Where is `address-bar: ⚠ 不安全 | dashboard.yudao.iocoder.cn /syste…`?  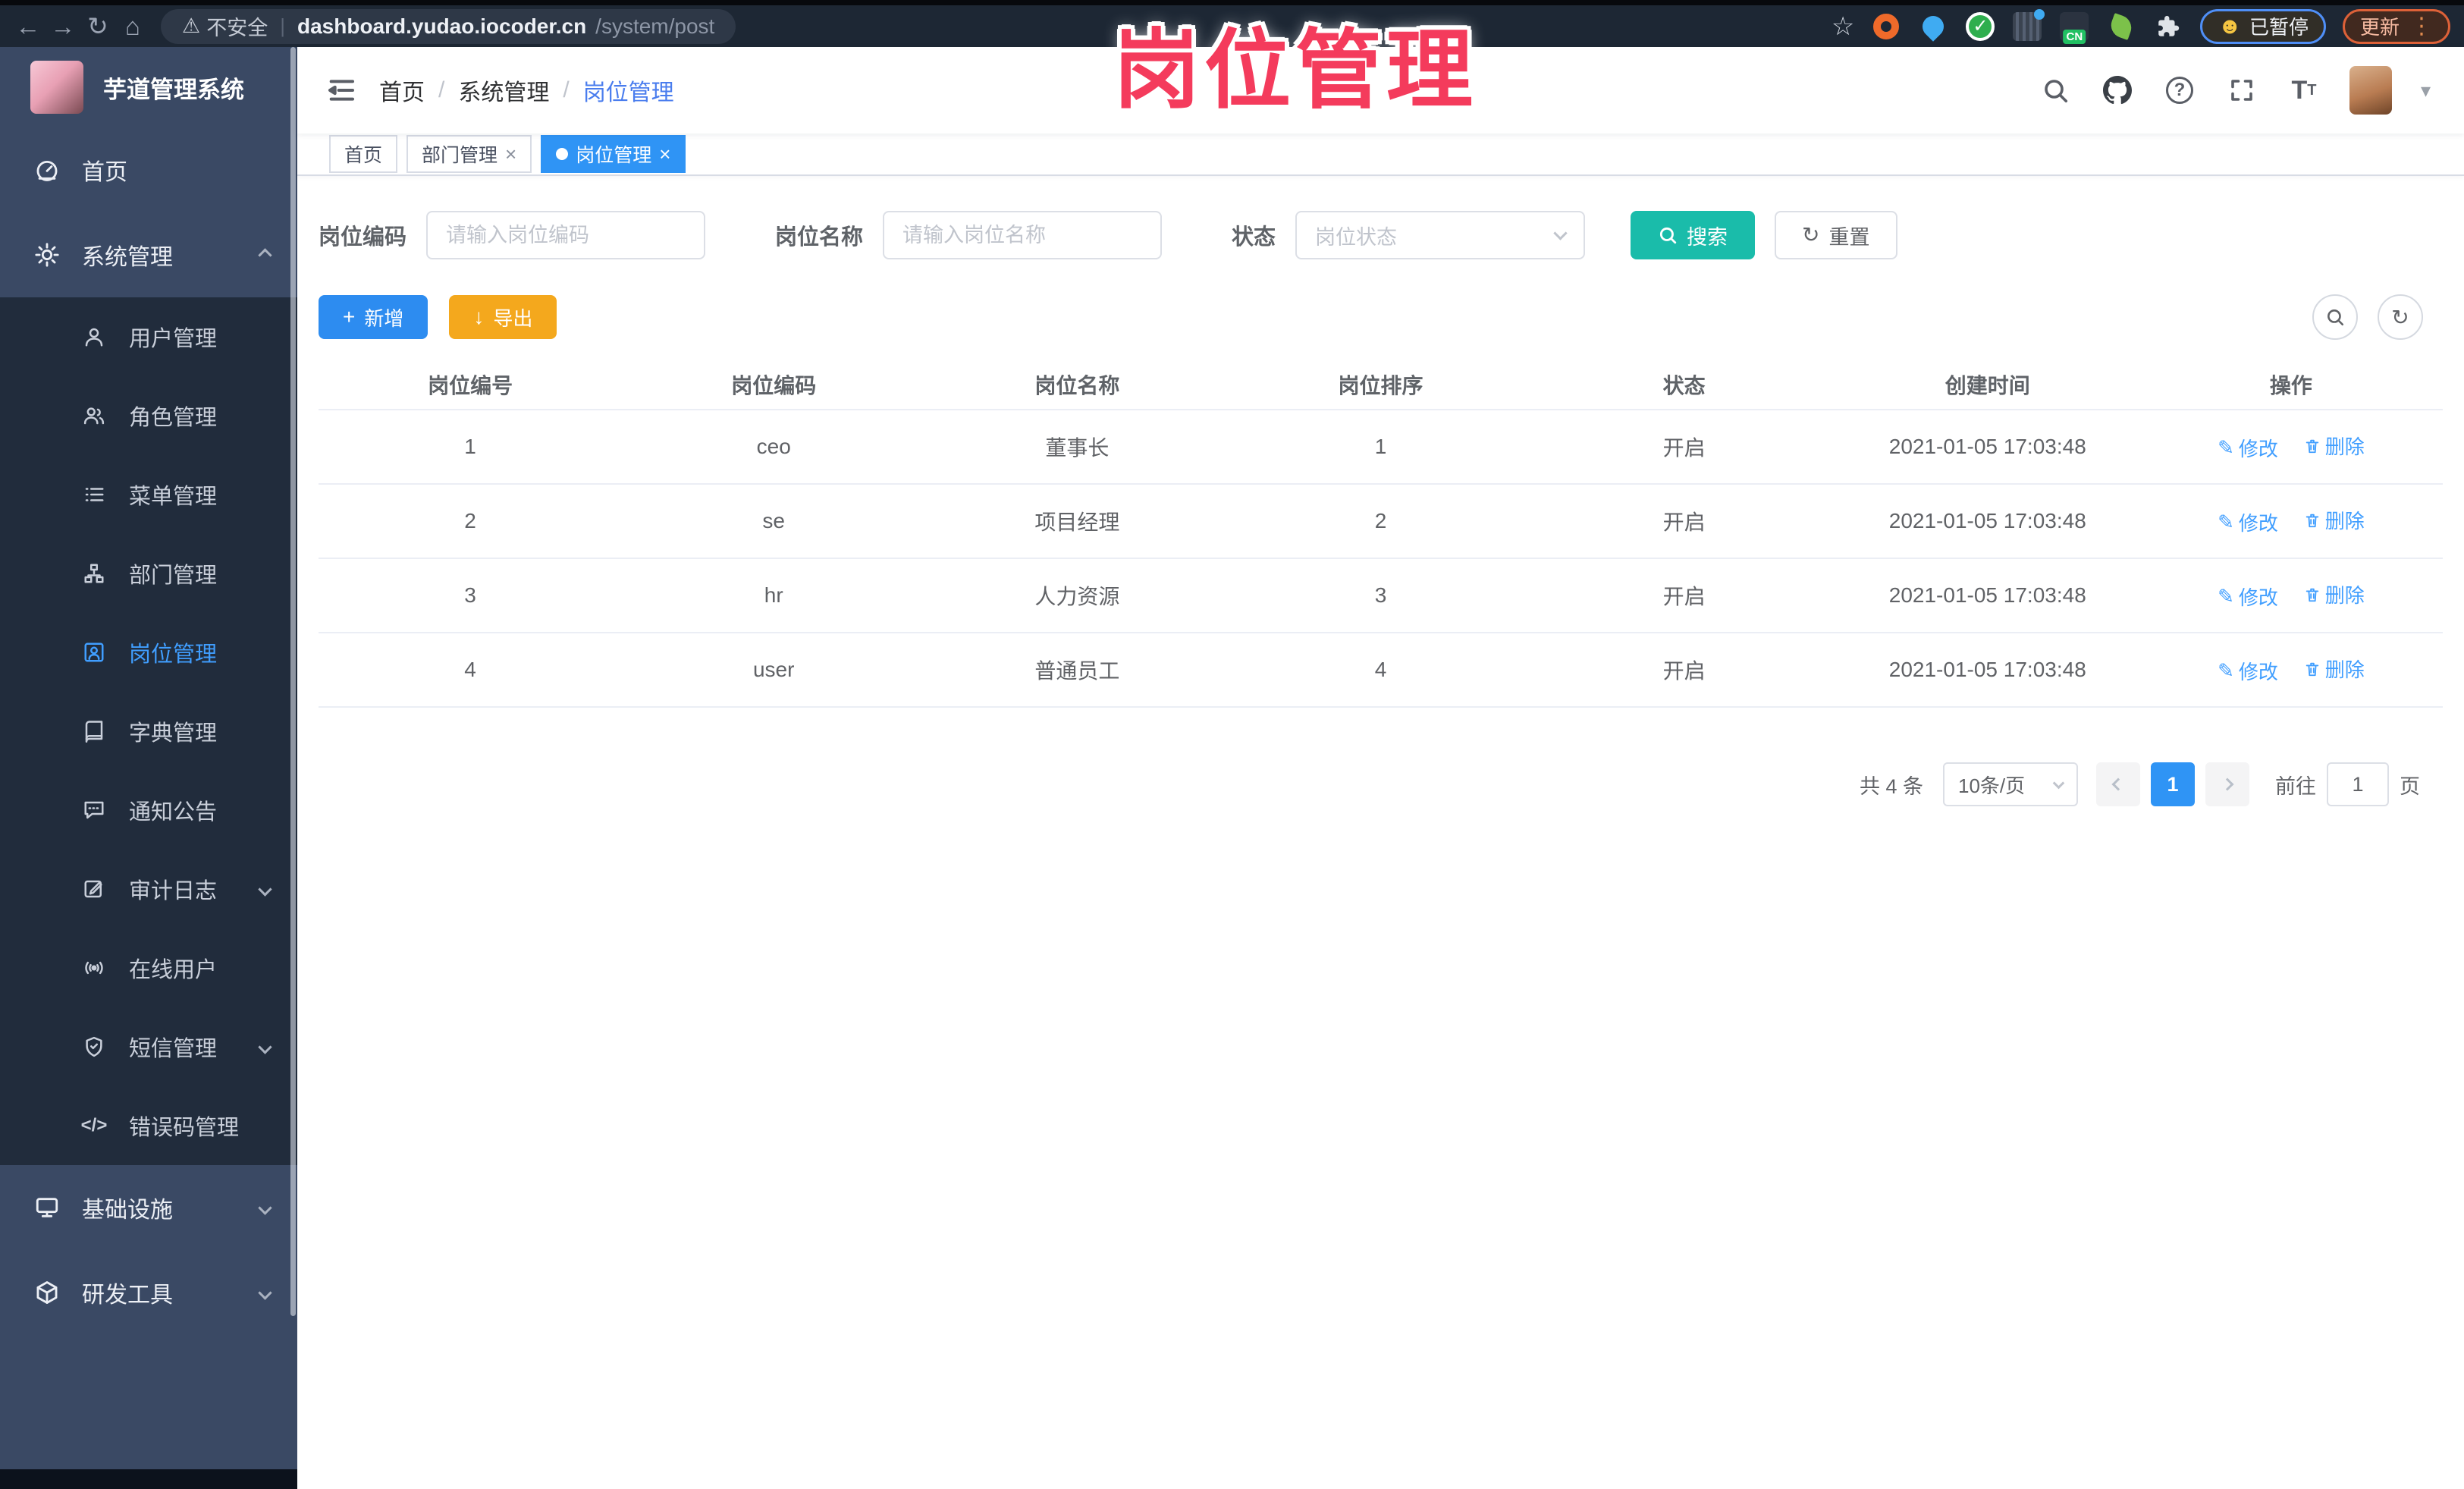 address-bar: ⚠ 不安全 | dashboard.yudao.iocoder.cn /syste… is located at coordinates (448, 26).